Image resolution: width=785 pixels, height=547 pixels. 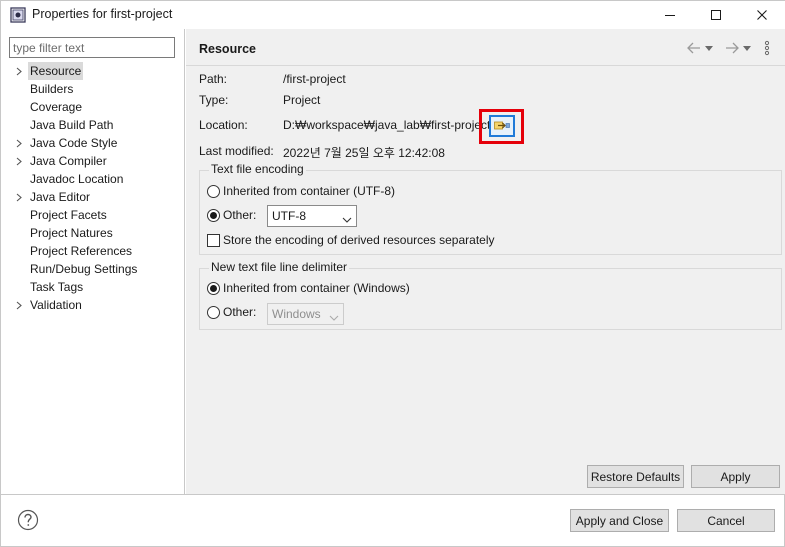 I want to click on tree-item-project-natures: Project Natures, so click(x=92, y=233).